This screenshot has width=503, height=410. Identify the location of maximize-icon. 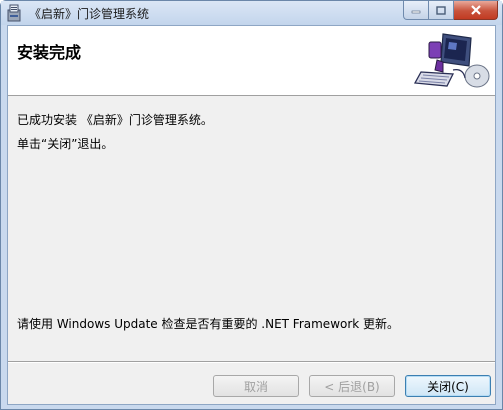
(441, 10).